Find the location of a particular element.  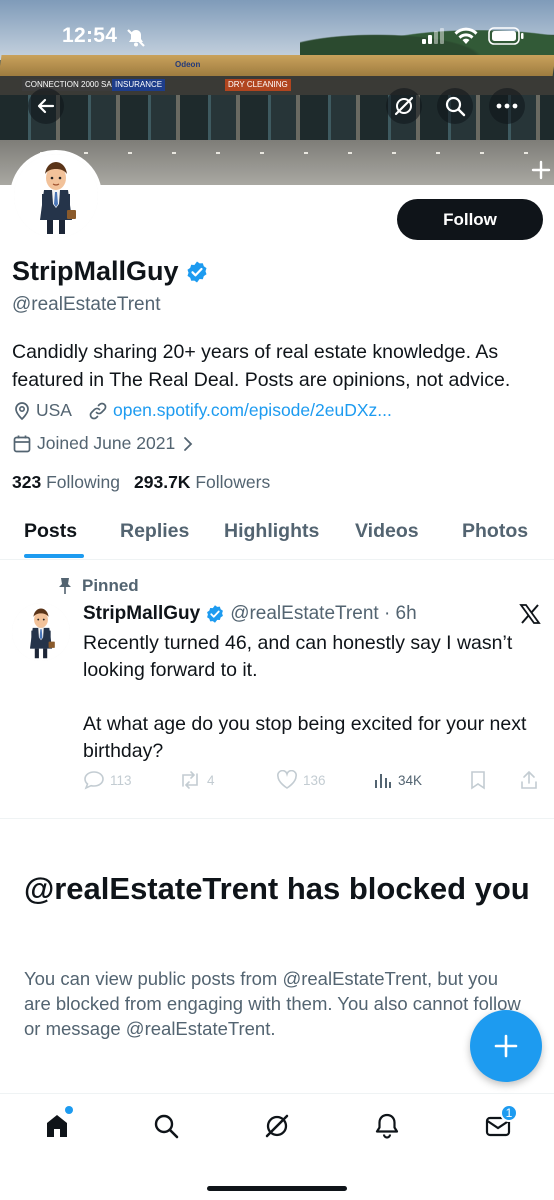

banner-sign: Odeon is located at coordinates (188, 64).